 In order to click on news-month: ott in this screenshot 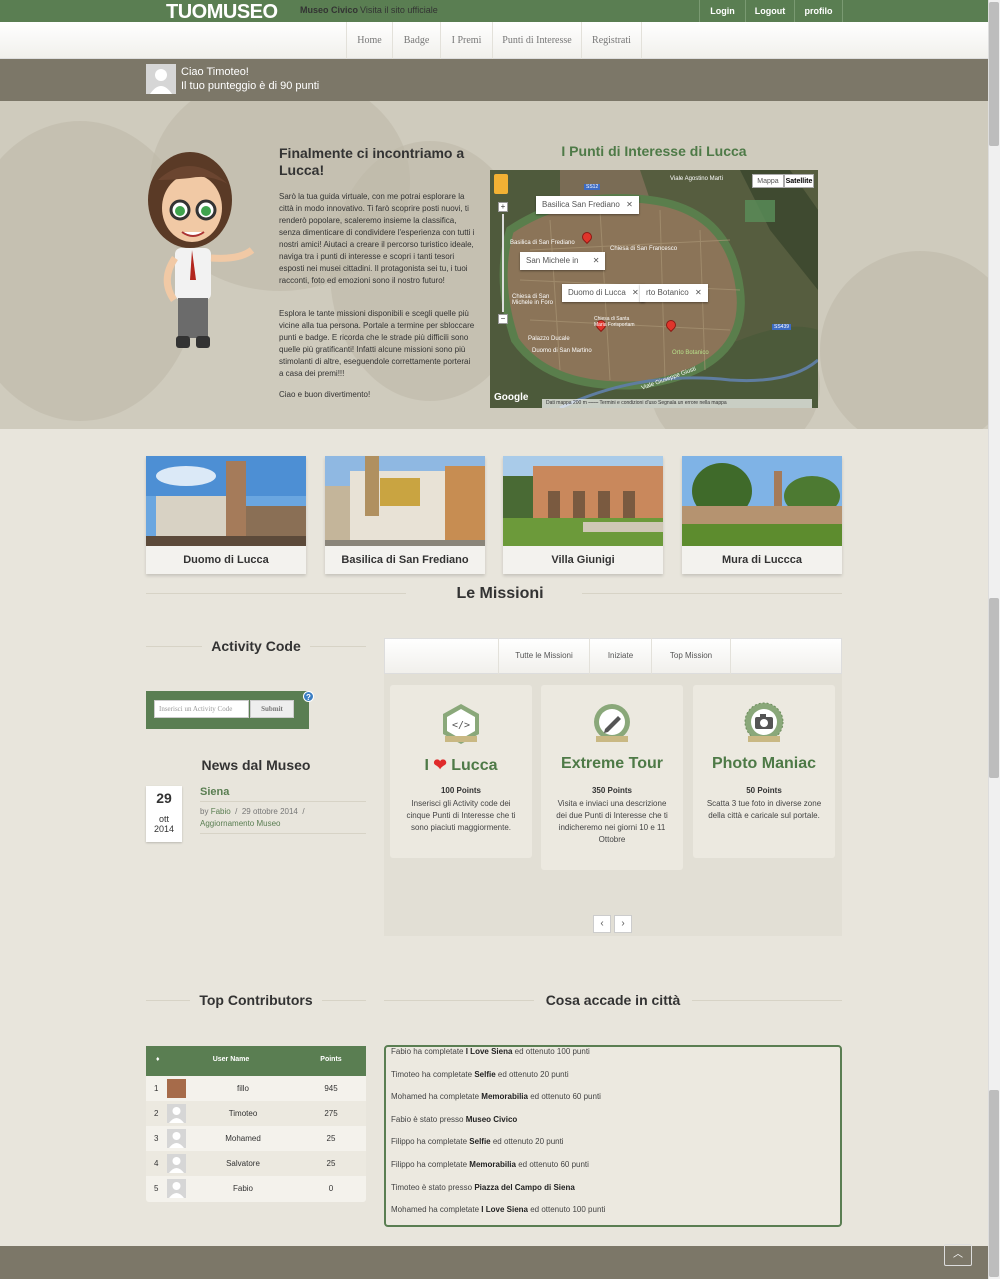, I will do `click(163, 819)`.